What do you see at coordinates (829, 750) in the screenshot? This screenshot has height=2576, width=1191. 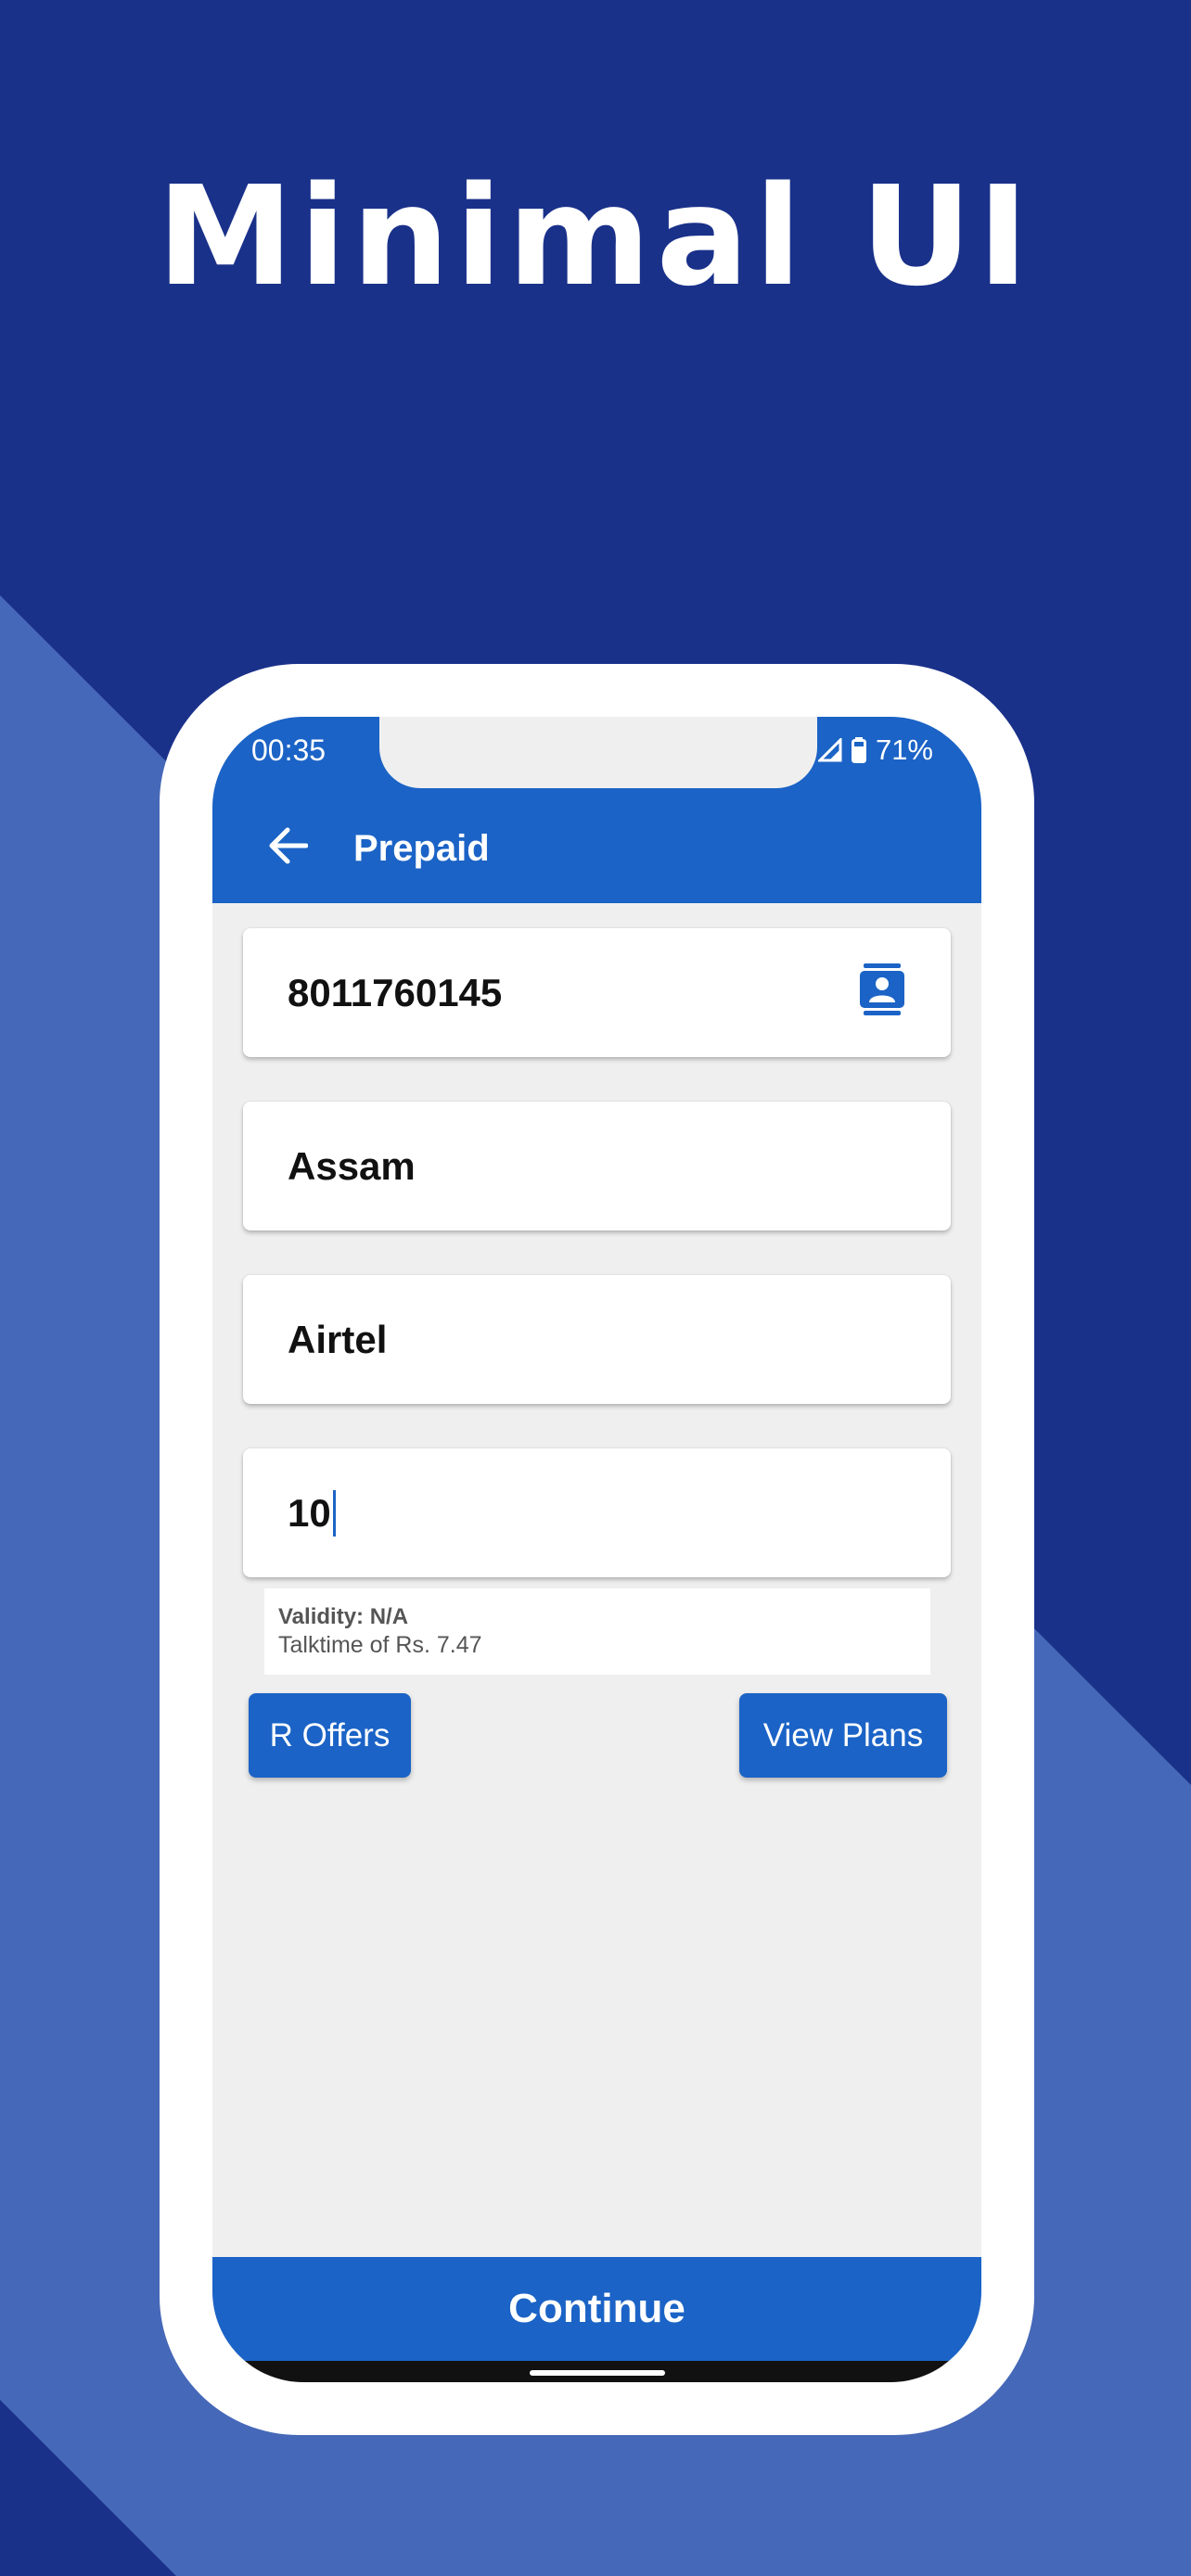 I see `signal-icon` at bounding box center [829, 750].